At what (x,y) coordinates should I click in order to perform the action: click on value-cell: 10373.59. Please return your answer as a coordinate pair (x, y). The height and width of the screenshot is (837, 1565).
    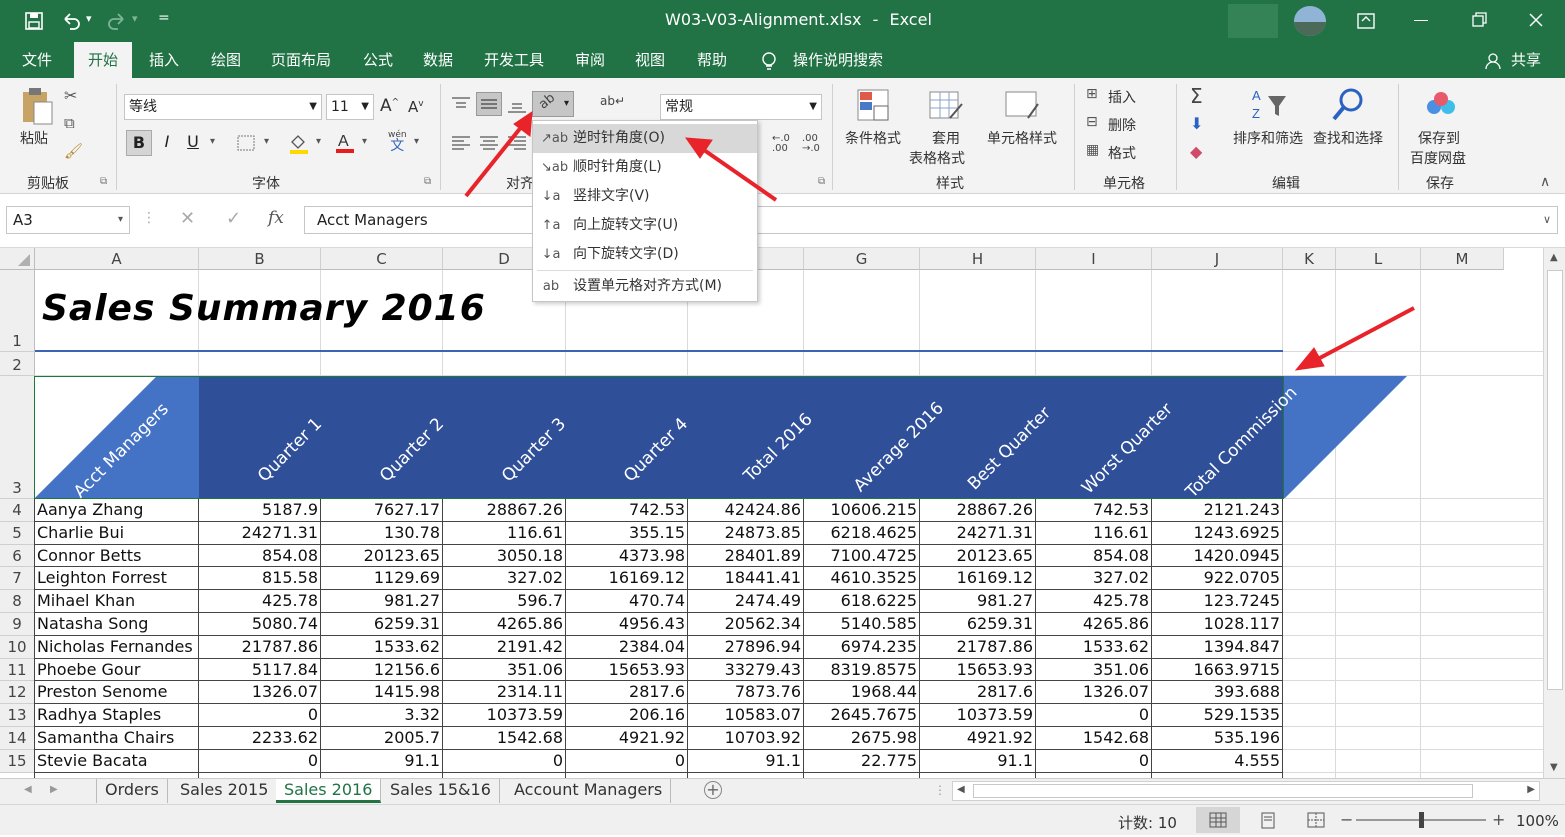
    Looking at the image, I should click on (505, 714).